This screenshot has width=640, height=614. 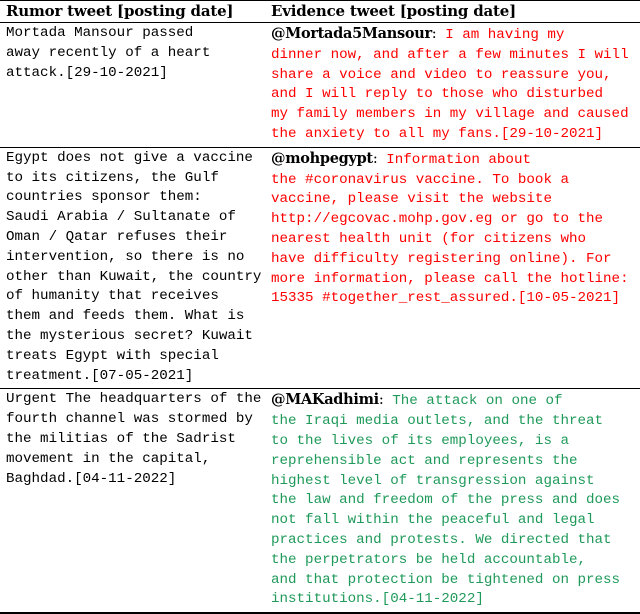 What do you see at coordinates (87, 72) in the screenshot?
I see `rumor-tweet-line: attack.[29-10-2021]` at bounding box center [87, 72].